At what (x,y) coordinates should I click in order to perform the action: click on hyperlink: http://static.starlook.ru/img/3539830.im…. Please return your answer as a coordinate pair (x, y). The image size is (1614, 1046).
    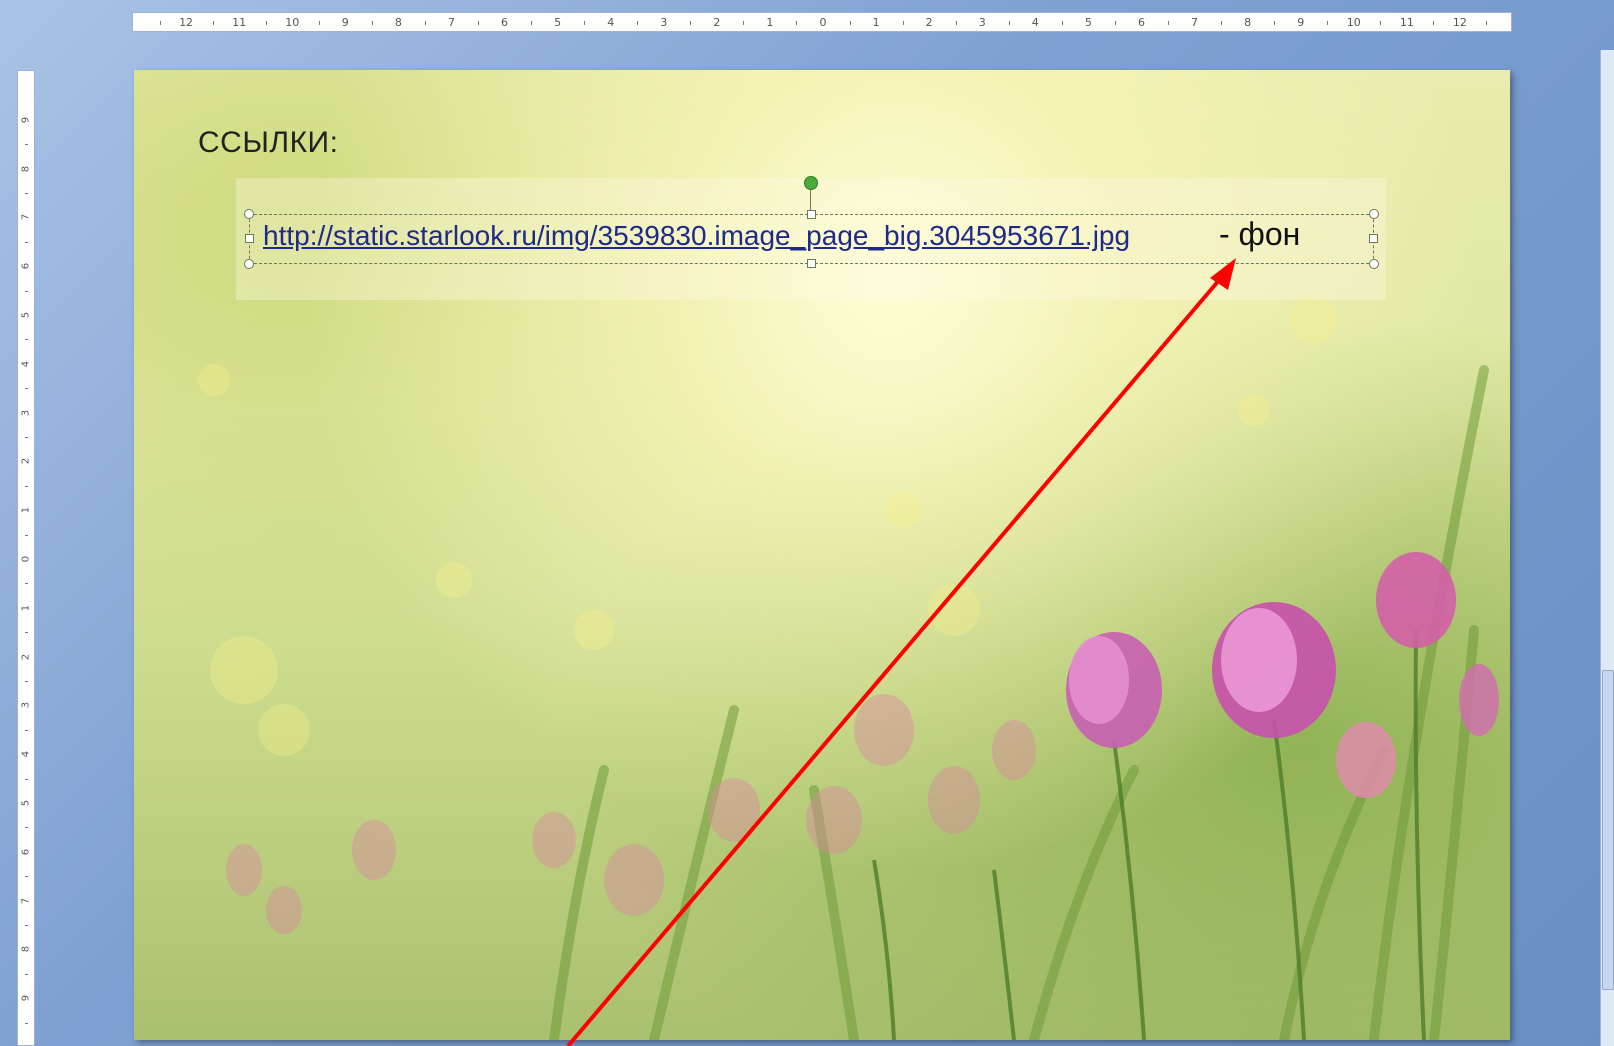
    Looking at the image, I should click on (696, 236).